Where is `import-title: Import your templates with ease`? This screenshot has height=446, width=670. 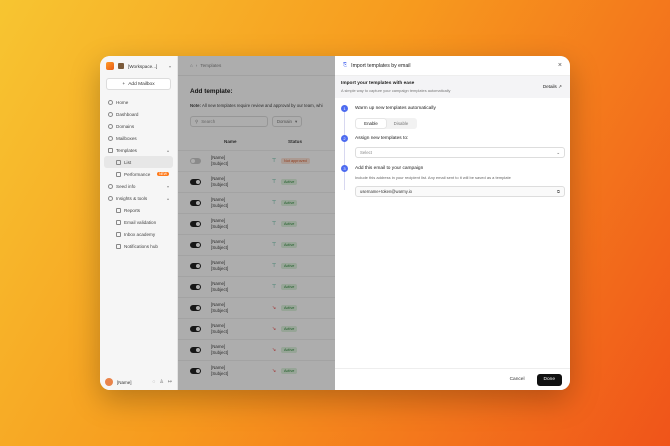 import-title: Import your templates with ease is located at coordinates (378, 83).